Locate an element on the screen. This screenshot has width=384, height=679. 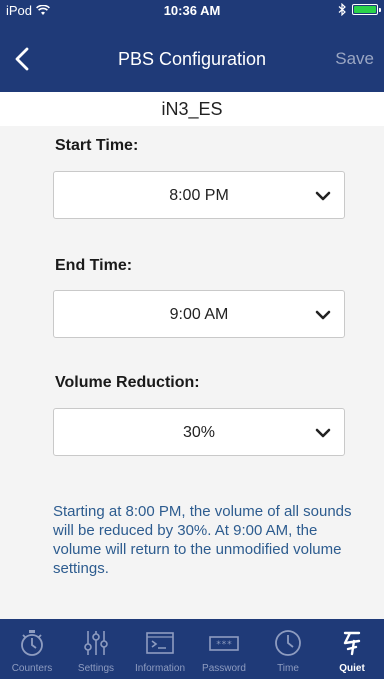
tab-label: Password is located at coordinates (224, 668).